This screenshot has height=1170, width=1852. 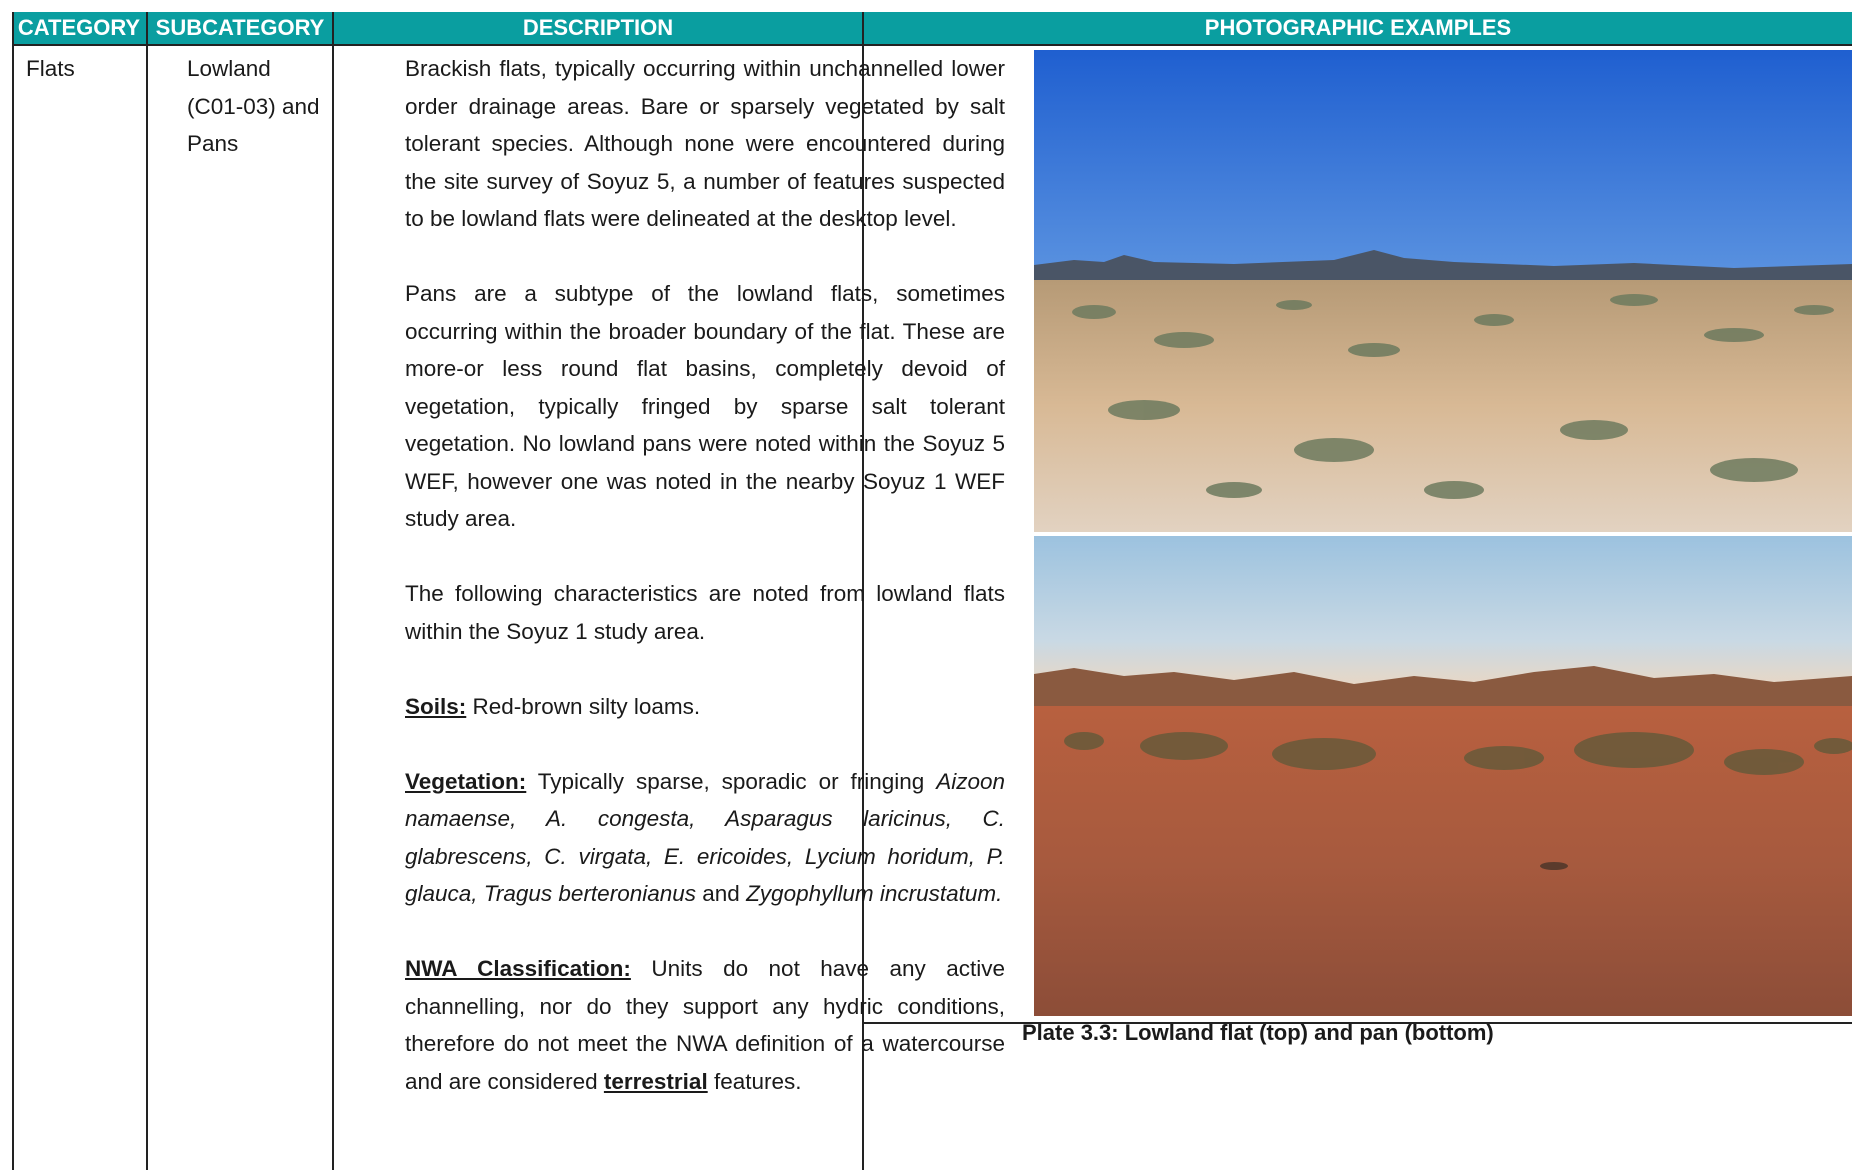 What do you see at coordinates (518, 968) in the screenshot?
I see `nwa-label: NWA Classification:` at bounding box center [518, 968].